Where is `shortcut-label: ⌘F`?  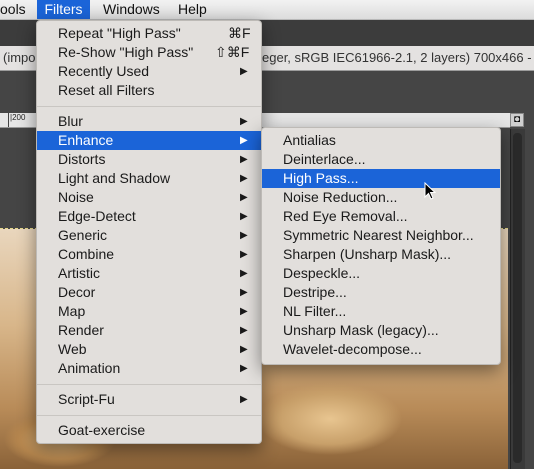
shortcut-label: ⌘F is located at coordinates (239, 33).